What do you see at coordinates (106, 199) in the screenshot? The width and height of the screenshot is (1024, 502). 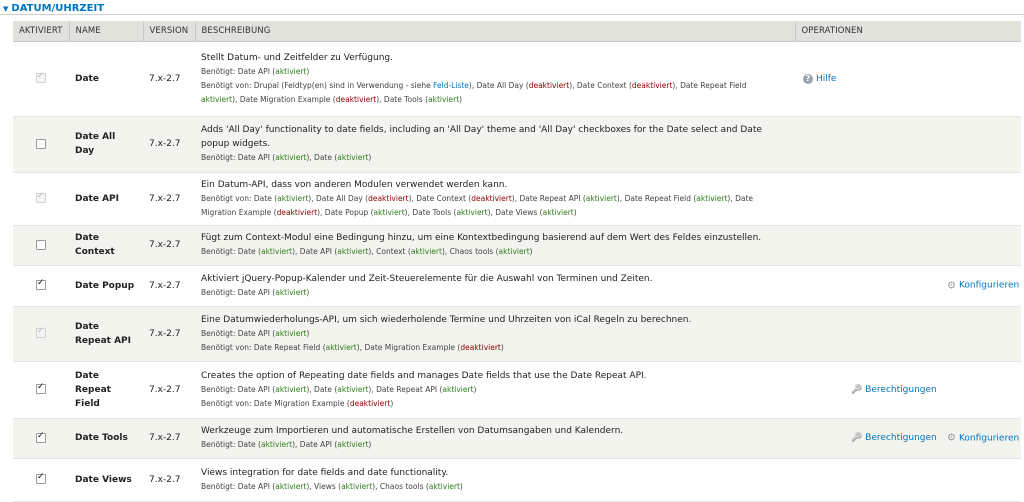 I see `module-name: Date API` at bounding box center [106, 199].